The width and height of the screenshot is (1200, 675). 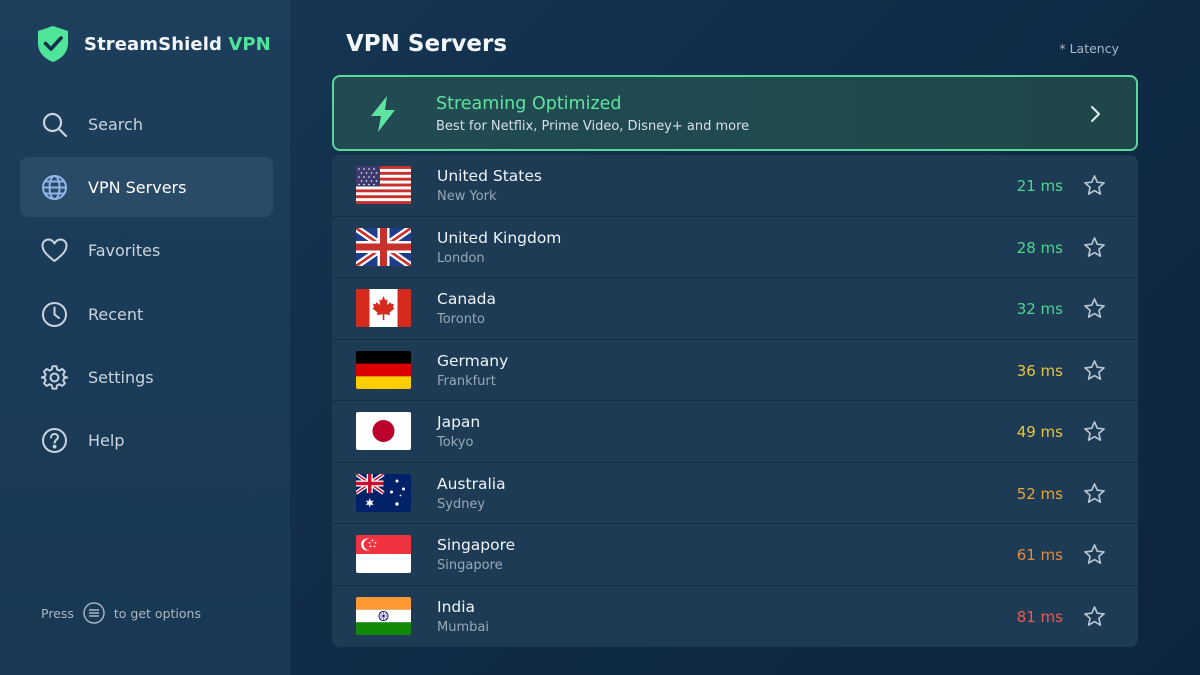 I want to click on sidebar-item-label: Help, so click(x=106, y=441).